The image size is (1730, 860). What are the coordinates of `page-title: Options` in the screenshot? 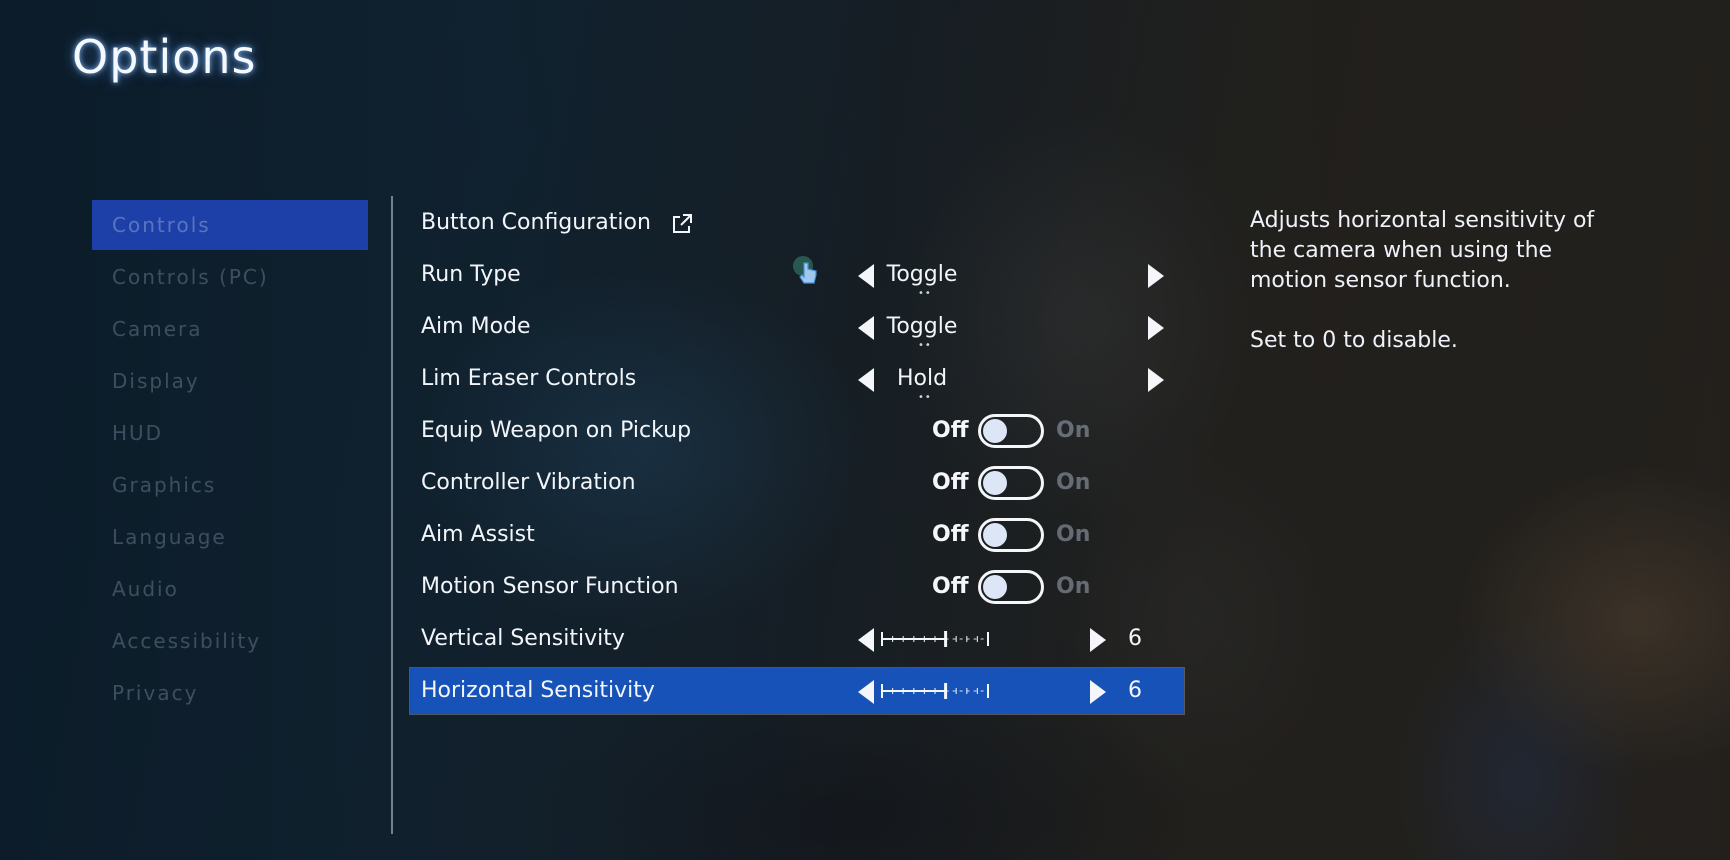 It's located at (164, 57).